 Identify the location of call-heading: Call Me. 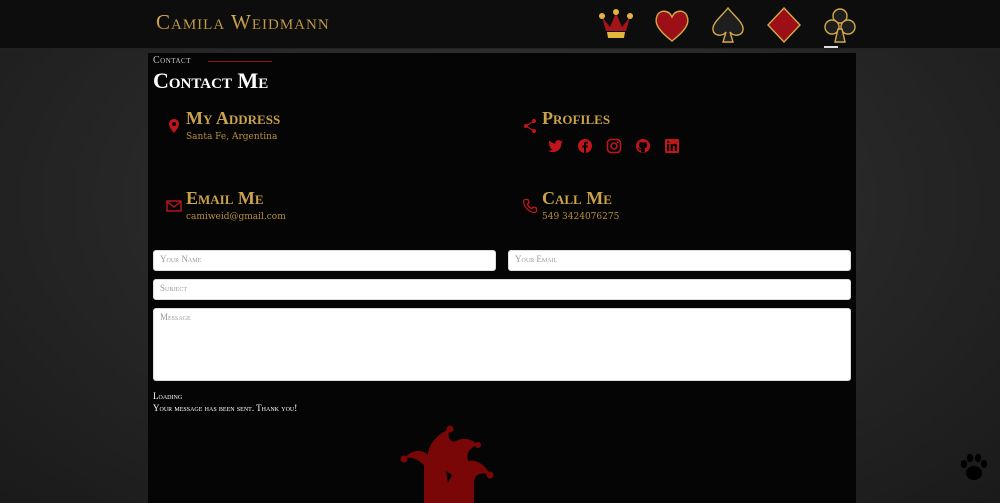
(577, 198).